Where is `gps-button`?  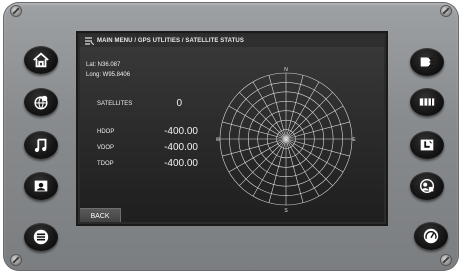
gps-button is located at coordinates (427, 186).